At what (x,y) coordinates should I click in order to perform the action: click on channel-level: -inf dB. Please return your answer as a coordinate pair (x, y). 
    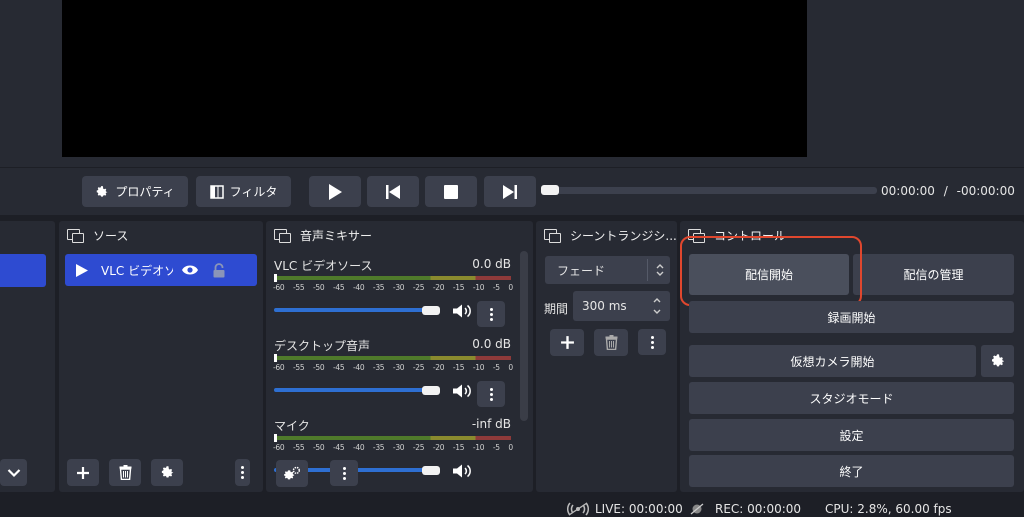
    Looking at the image, I should click on (491, 424).